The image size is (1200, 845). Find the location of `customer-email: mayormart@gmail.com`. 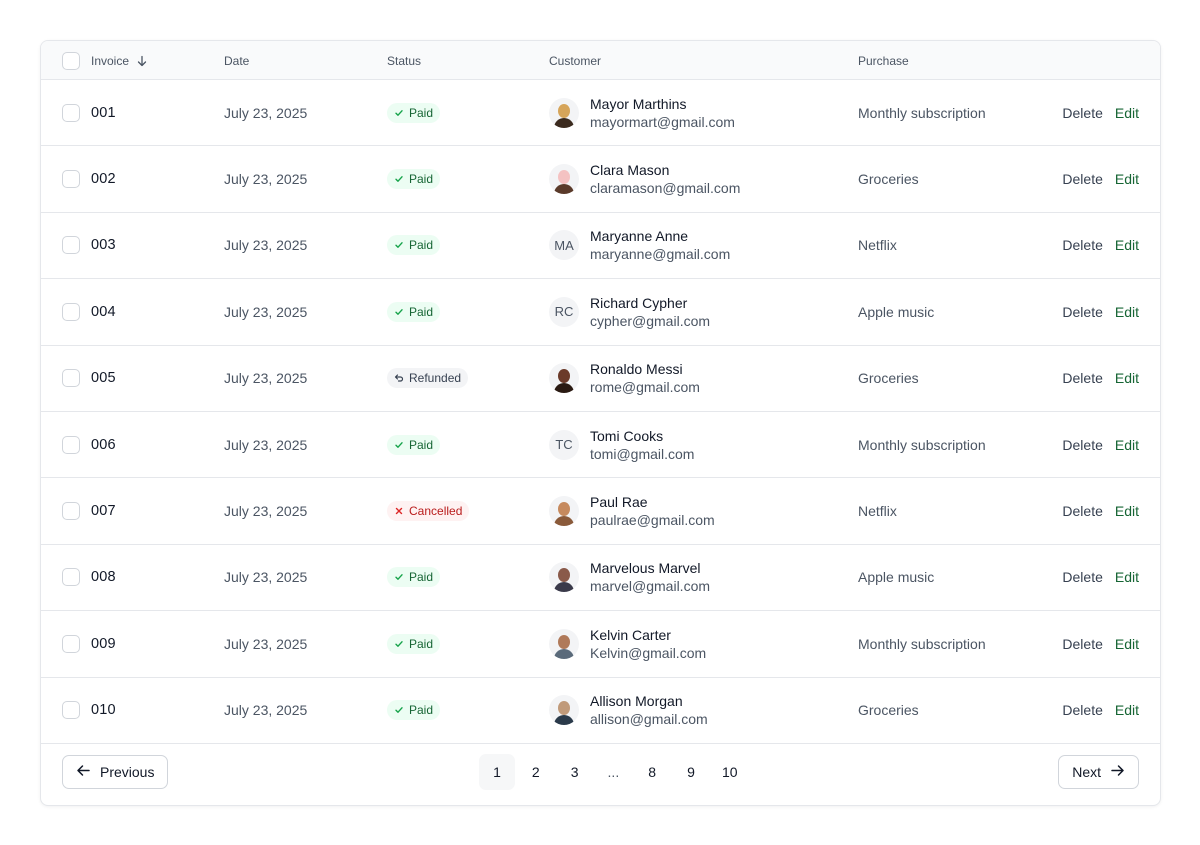

customer-email: mayormart@gmail.com is located at coordinates (662, 121).